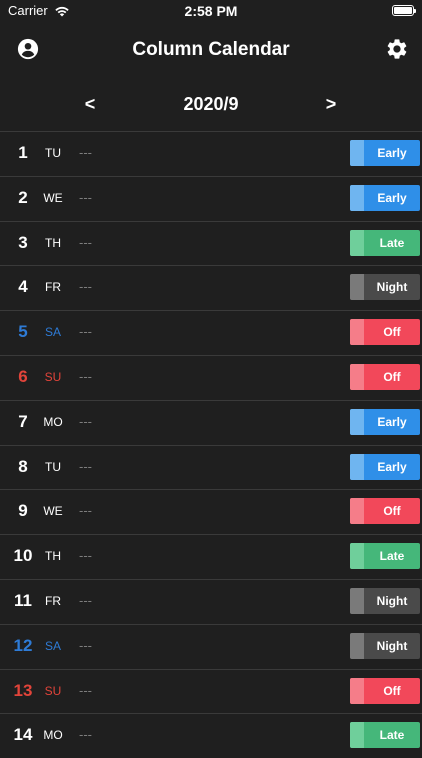  What do you see at coordinates (397, 49) in the screenshot?
I see `gear-icon` at bounding box center [397, 49].